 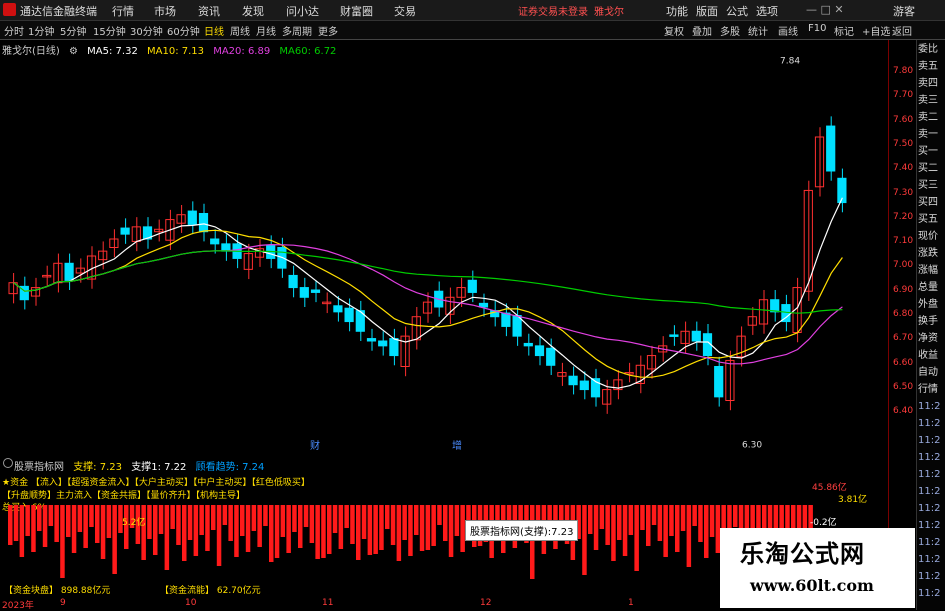 What do you see at coordinates (405, 11) in the screenshot?
I see `menu-jiaoyi: 交易` at bounding box center [405, 11].